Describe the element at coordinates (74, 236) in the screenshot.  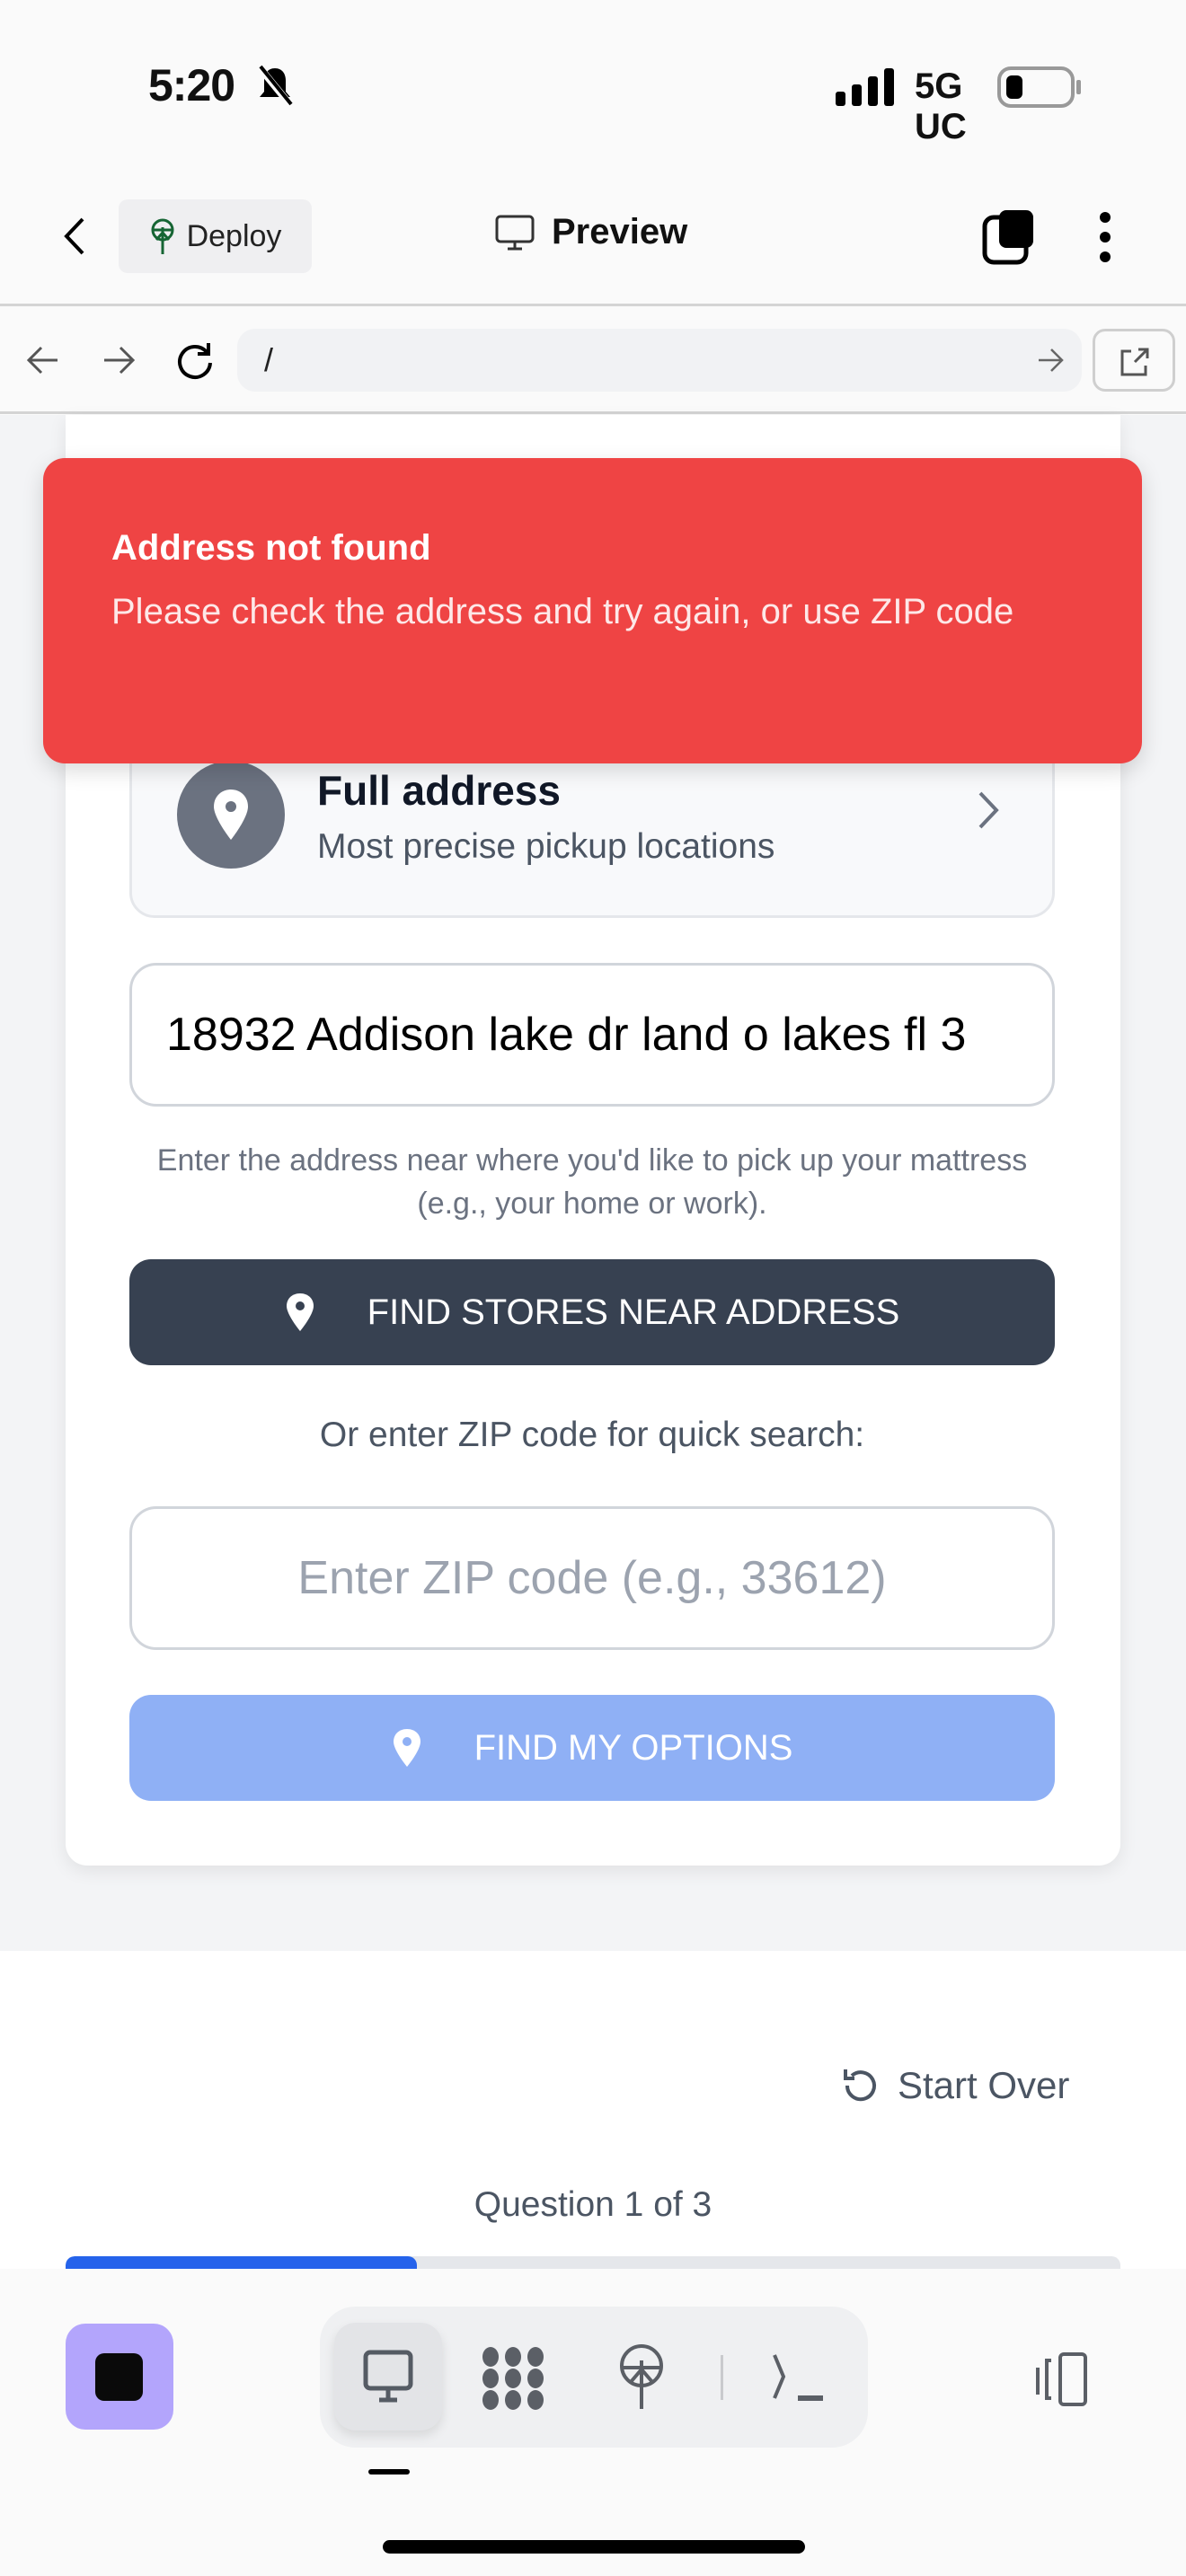
I see `back-icon` at that location.